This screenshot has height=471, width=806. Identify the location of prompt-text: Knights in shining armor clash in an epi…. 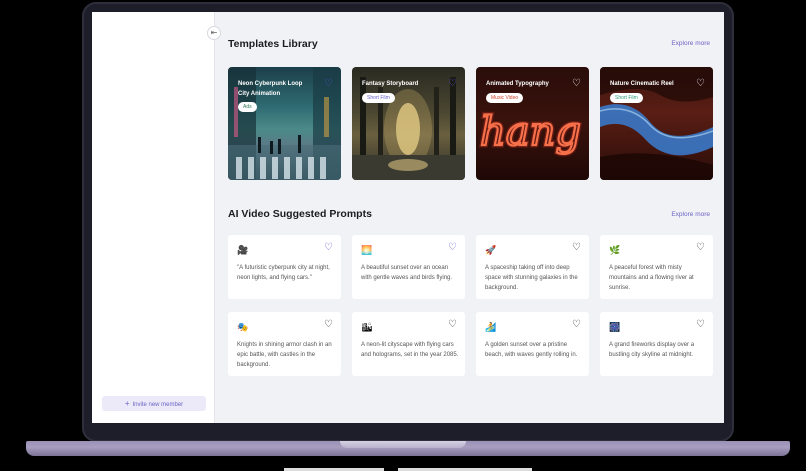
(284, 355).